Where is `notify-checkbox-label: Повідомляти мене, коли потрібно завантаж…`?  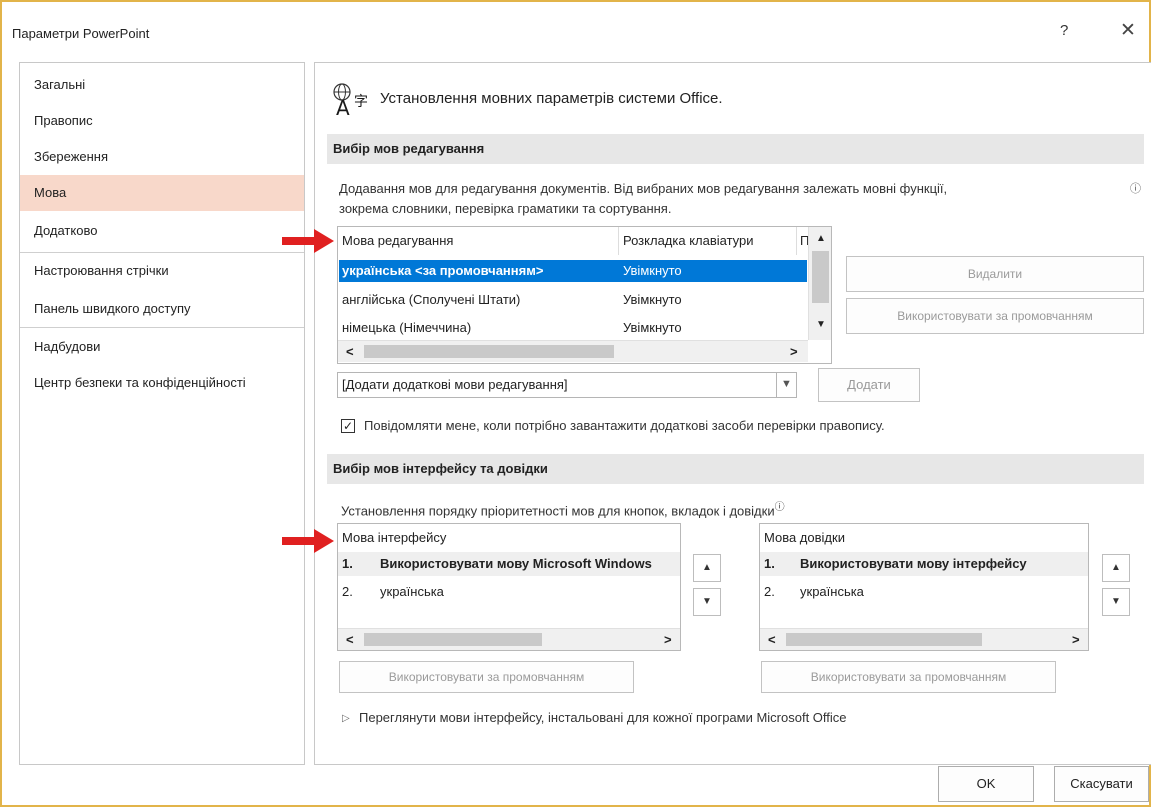
notify-checkbox-label: Повідомляти мене, коли потрібно завантаж… is located at coordinates (624, 426).